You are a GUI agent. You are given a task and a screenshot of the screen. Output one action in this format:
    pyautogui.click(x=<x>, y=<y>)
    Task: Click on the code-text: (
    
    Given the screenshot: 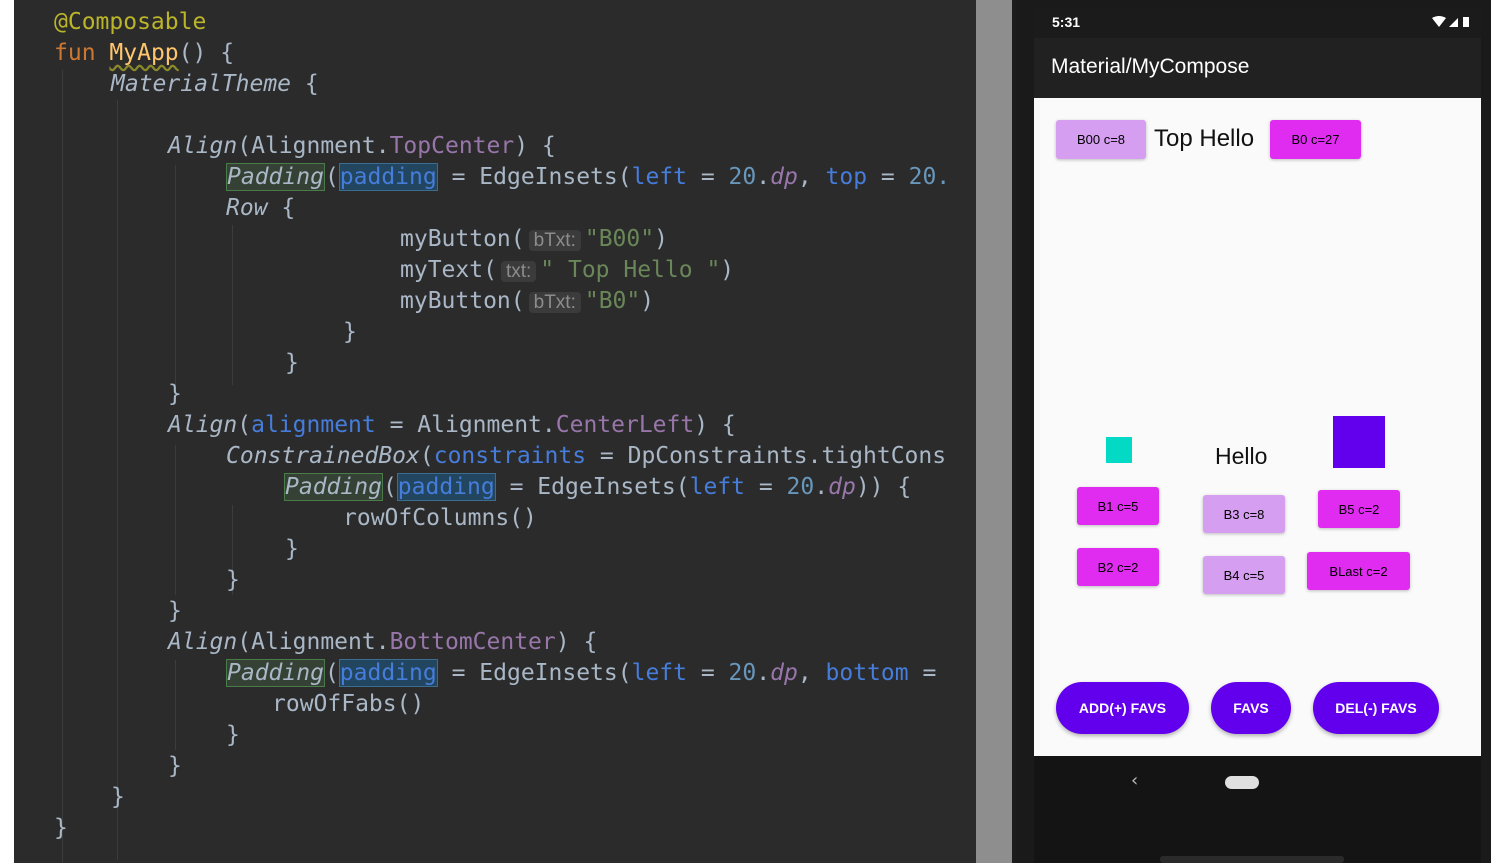 What is the action you would take?
    pyautogui.click(x=331, y=673)
    